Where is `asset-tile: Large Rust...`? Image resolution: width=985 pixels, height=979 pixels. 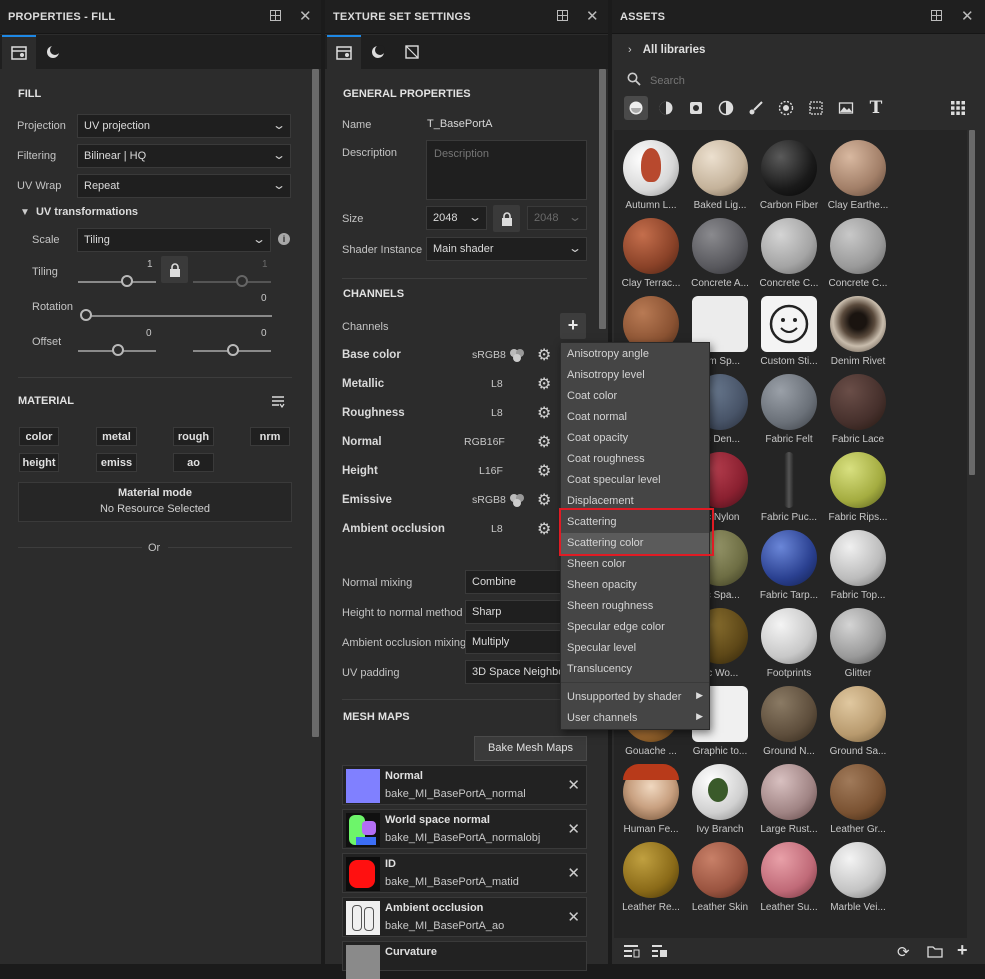 asset-tile: Large Rust... is located at coordinates (789, 800).